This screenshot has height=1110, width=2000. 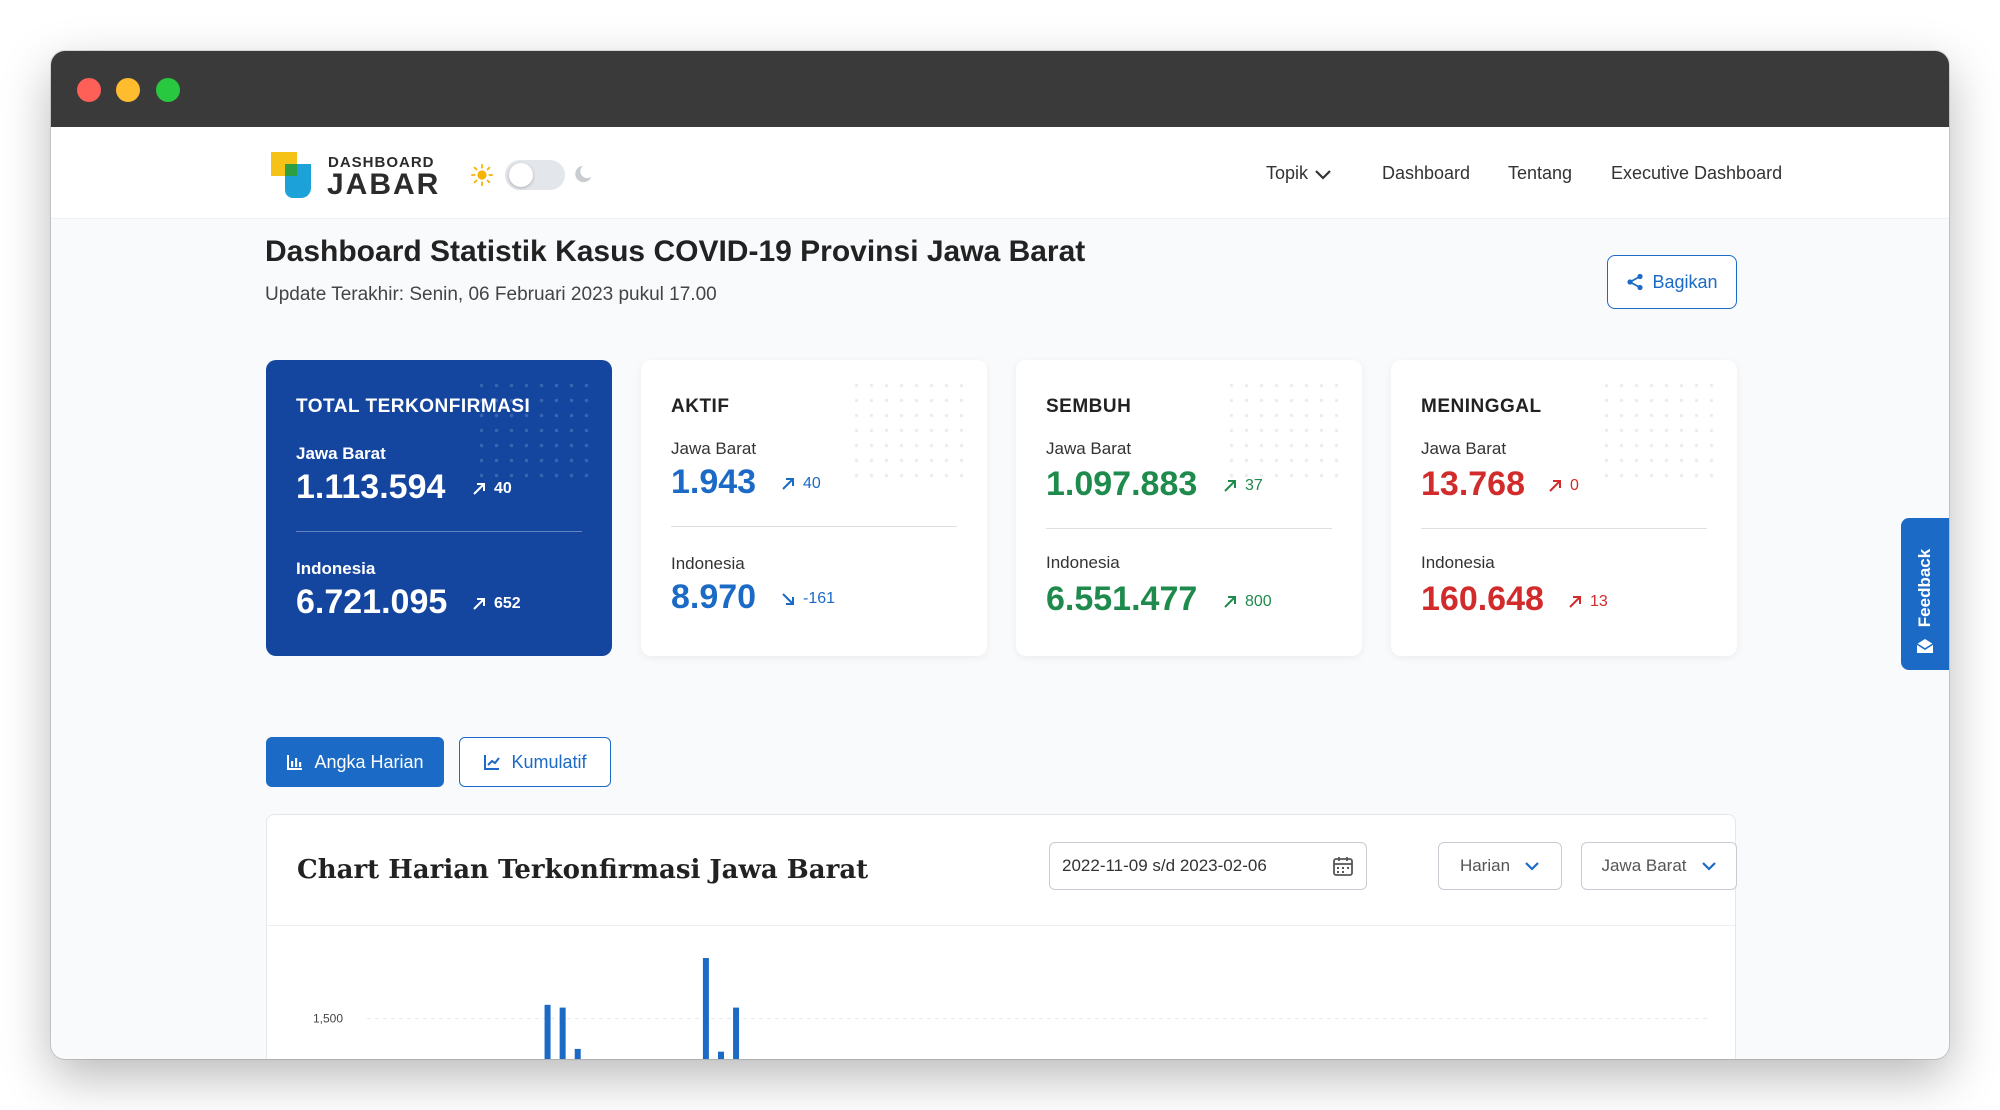 I want to click on card-title: MENINGGAL, so click(x=1481, y=406).